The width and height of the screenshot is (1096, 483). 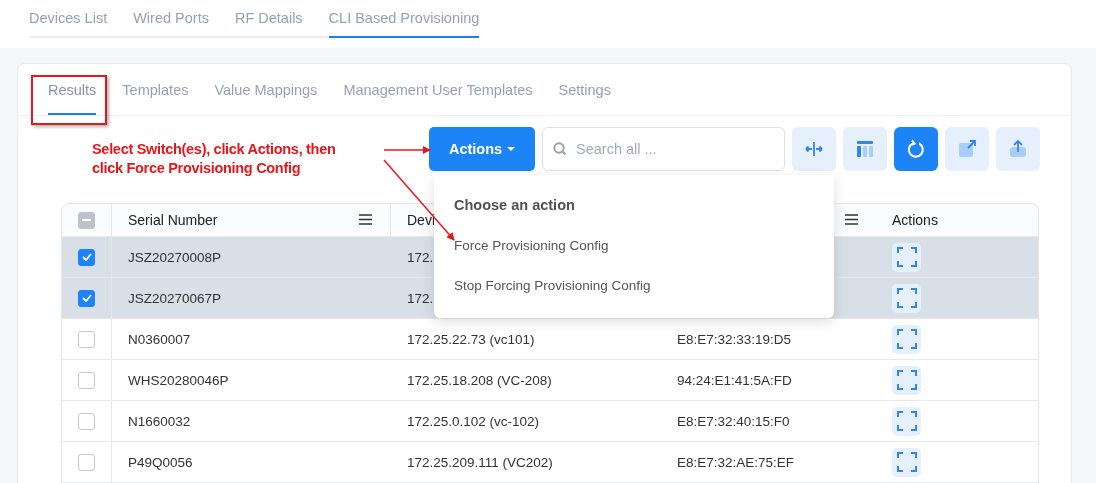 What do you see at coordinates (159, 339) in the screenshot?
I see `table-cell: N0360007` at bounding box center [159, 339].